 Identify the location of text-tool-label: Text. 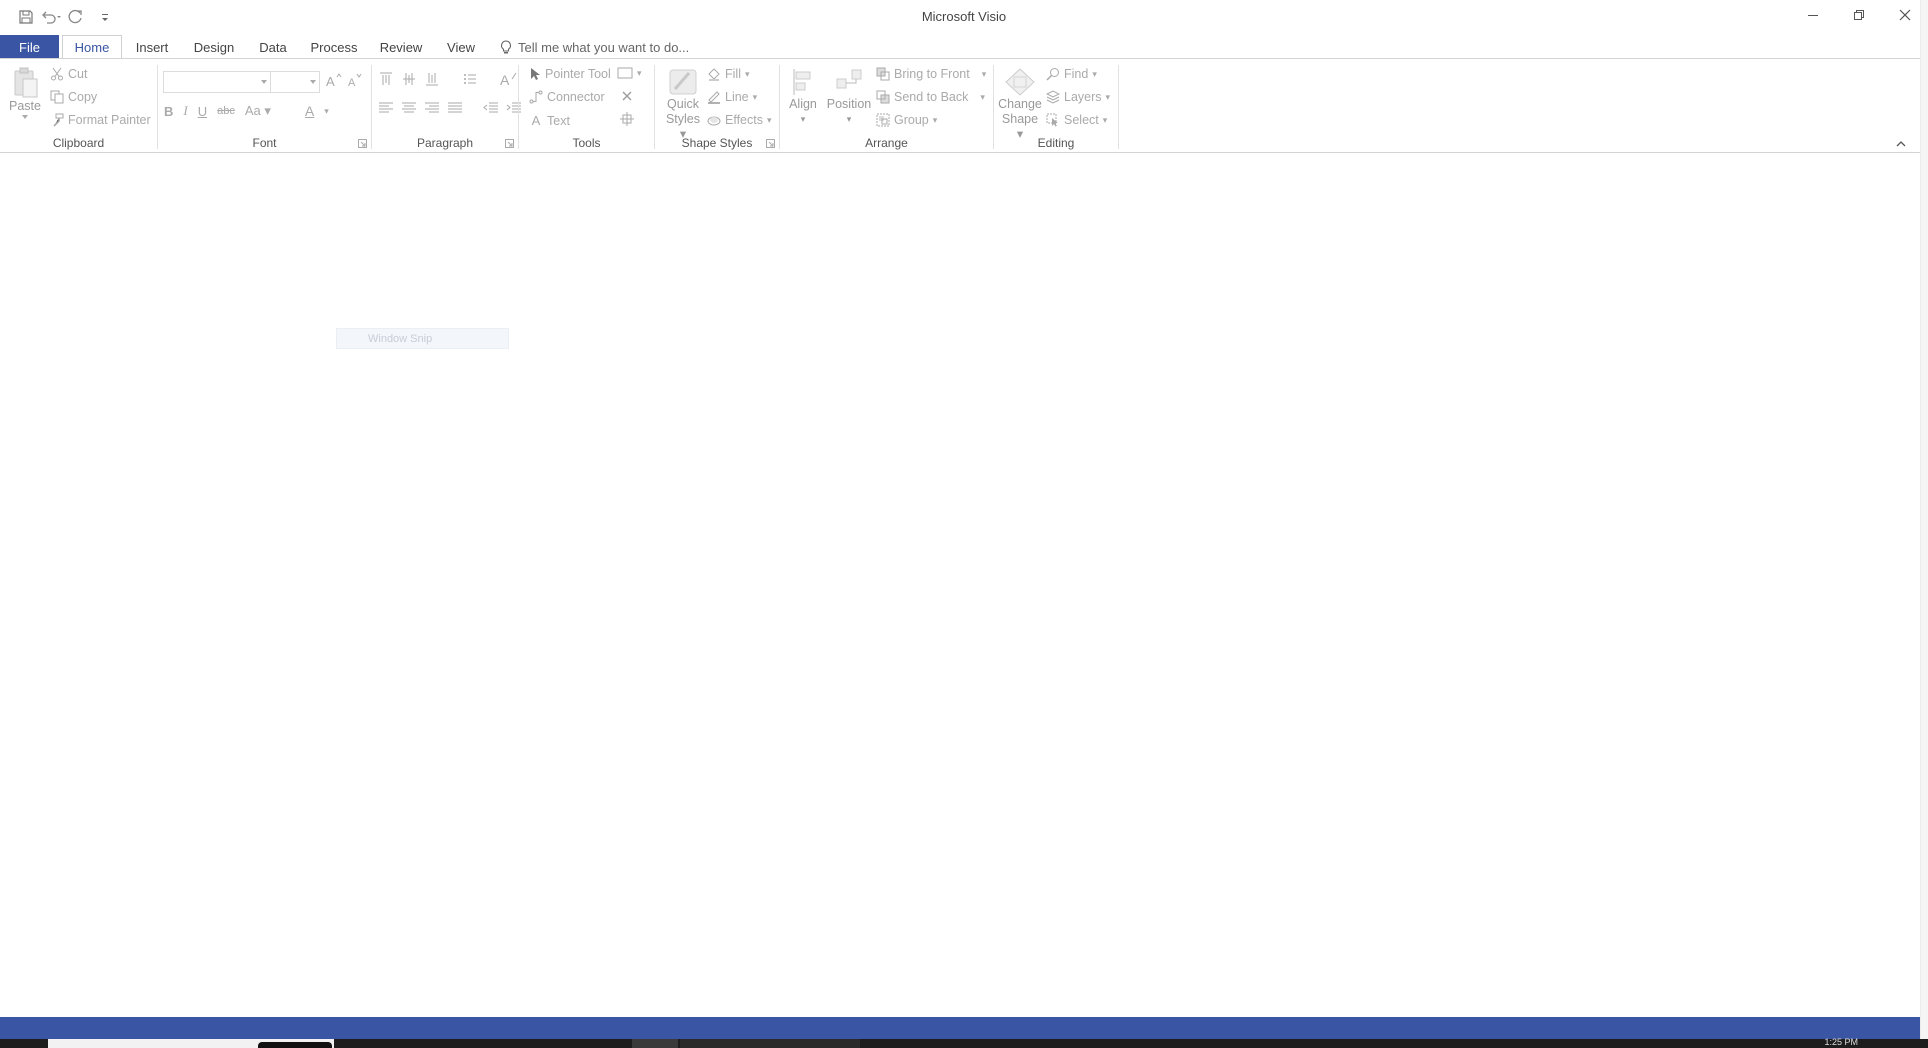
(558, 120).